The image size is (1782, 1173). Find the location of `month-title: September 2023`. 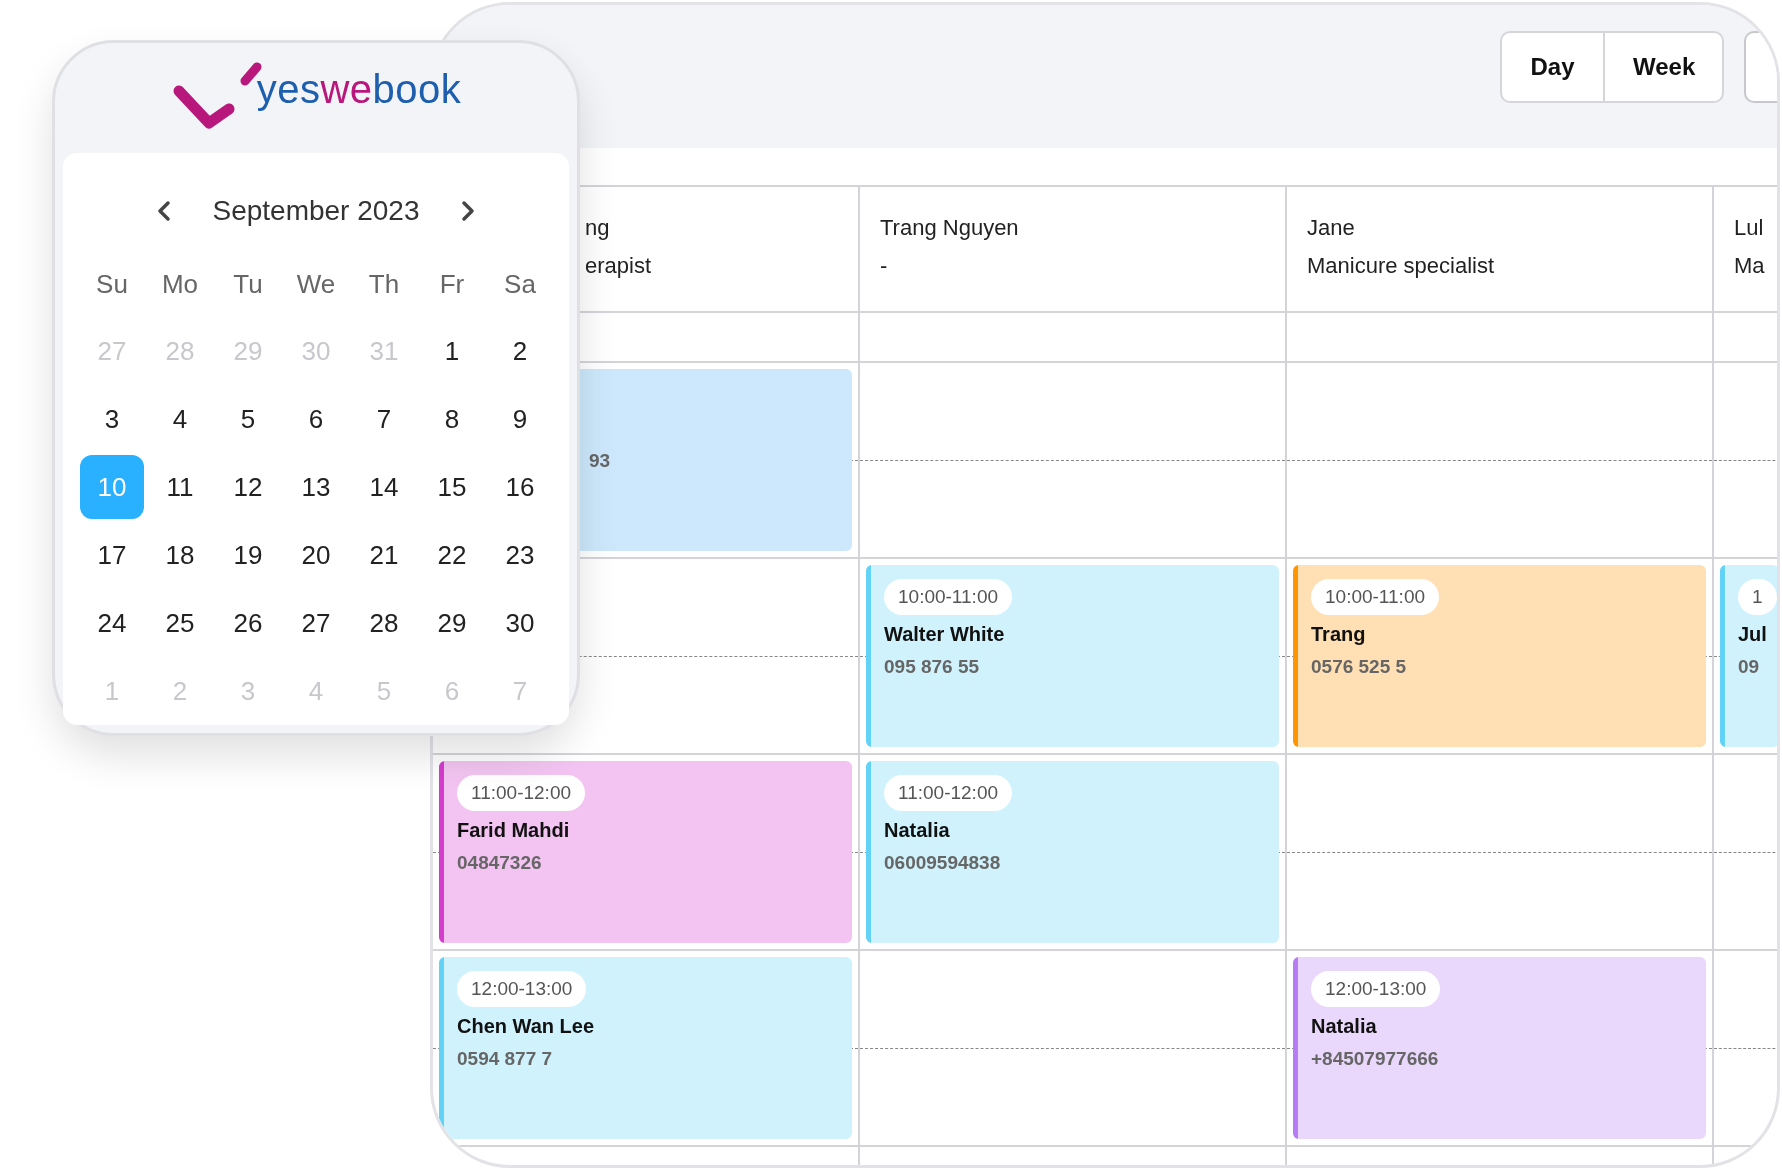

month-title: September 2023 is located at coordinates (316, 211).